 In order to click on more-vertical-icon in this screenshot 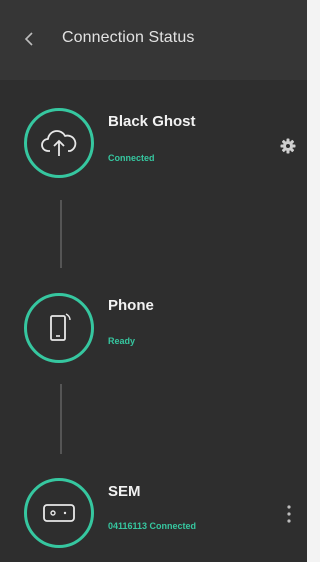, I will do `click(289, 514)`.